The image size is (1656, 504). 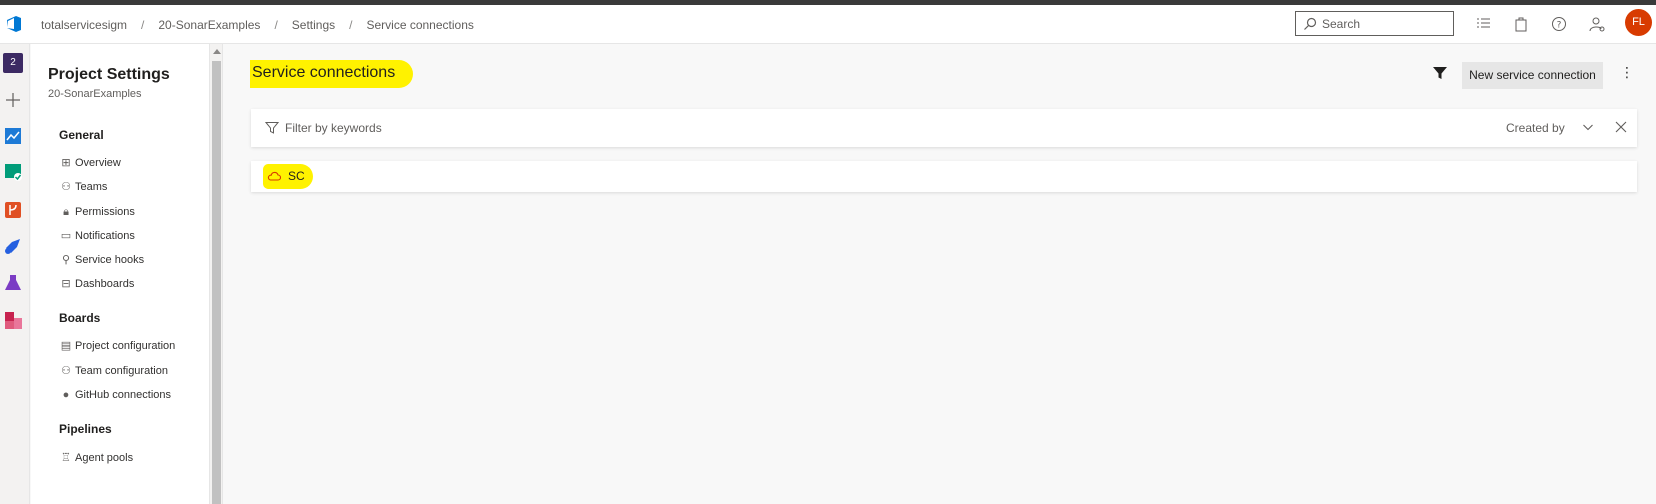 I want to click on sidebar-item-github-connections: ● GitHub connections, so click(x=115, y=395).